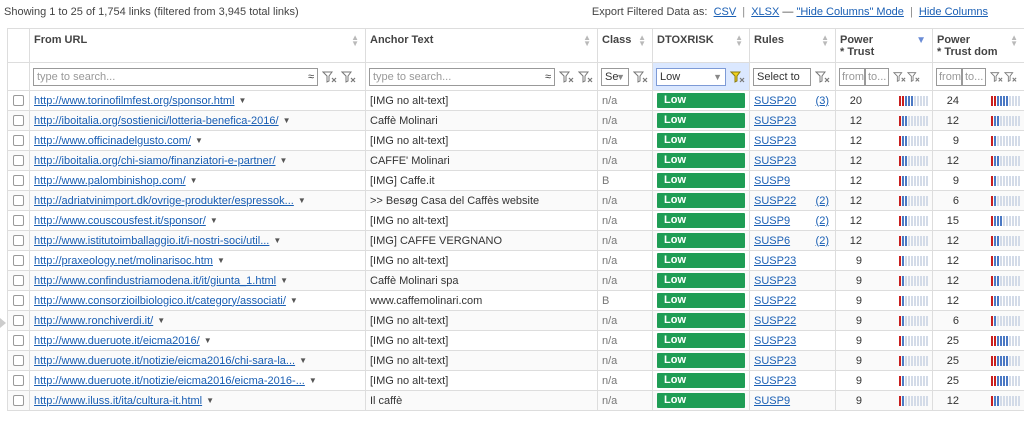  Describe the element at coordinates (949, 76) in the screenshot. I see `power-trust-dom-from-input: from` at that location.